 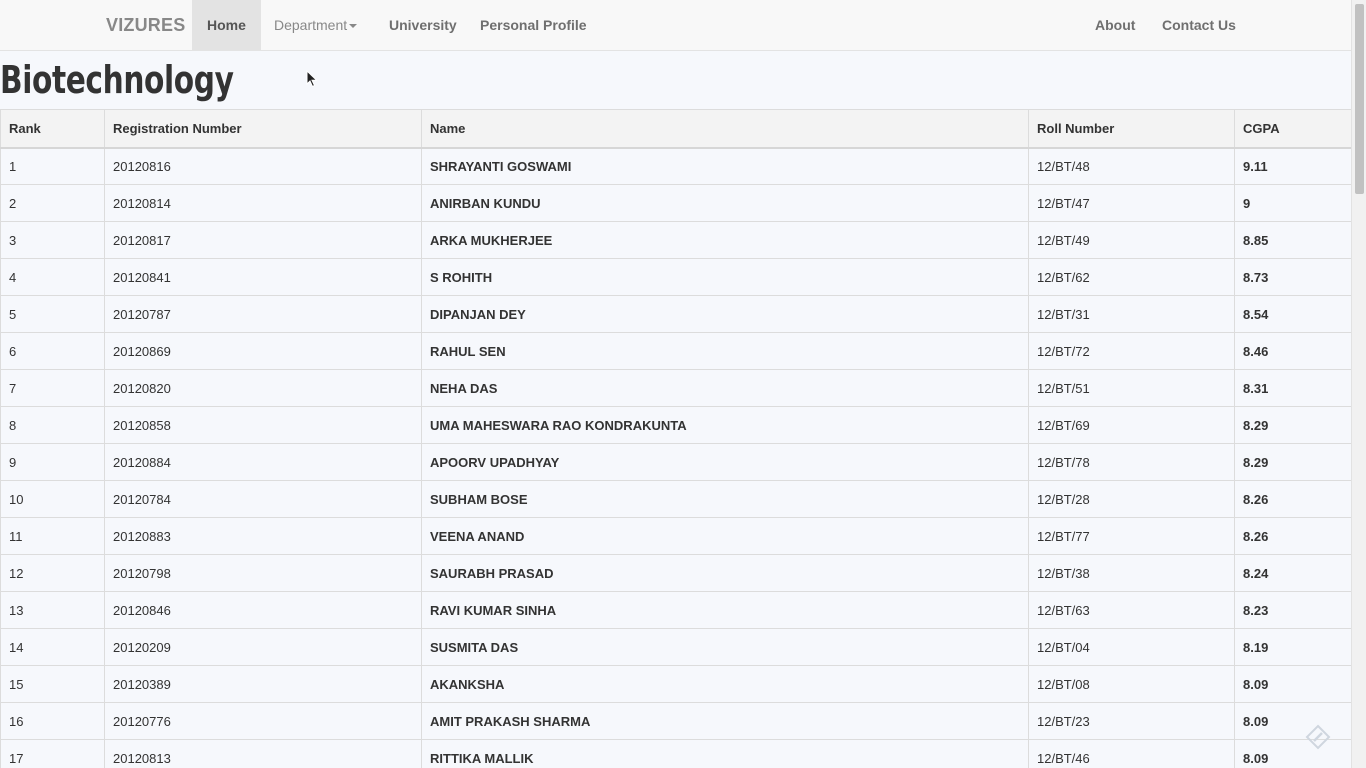 What do you see at coordinates (725, 684) in the screenshot?
I see `name-cell: AKANKSHA` at bounding box center [725, 684].